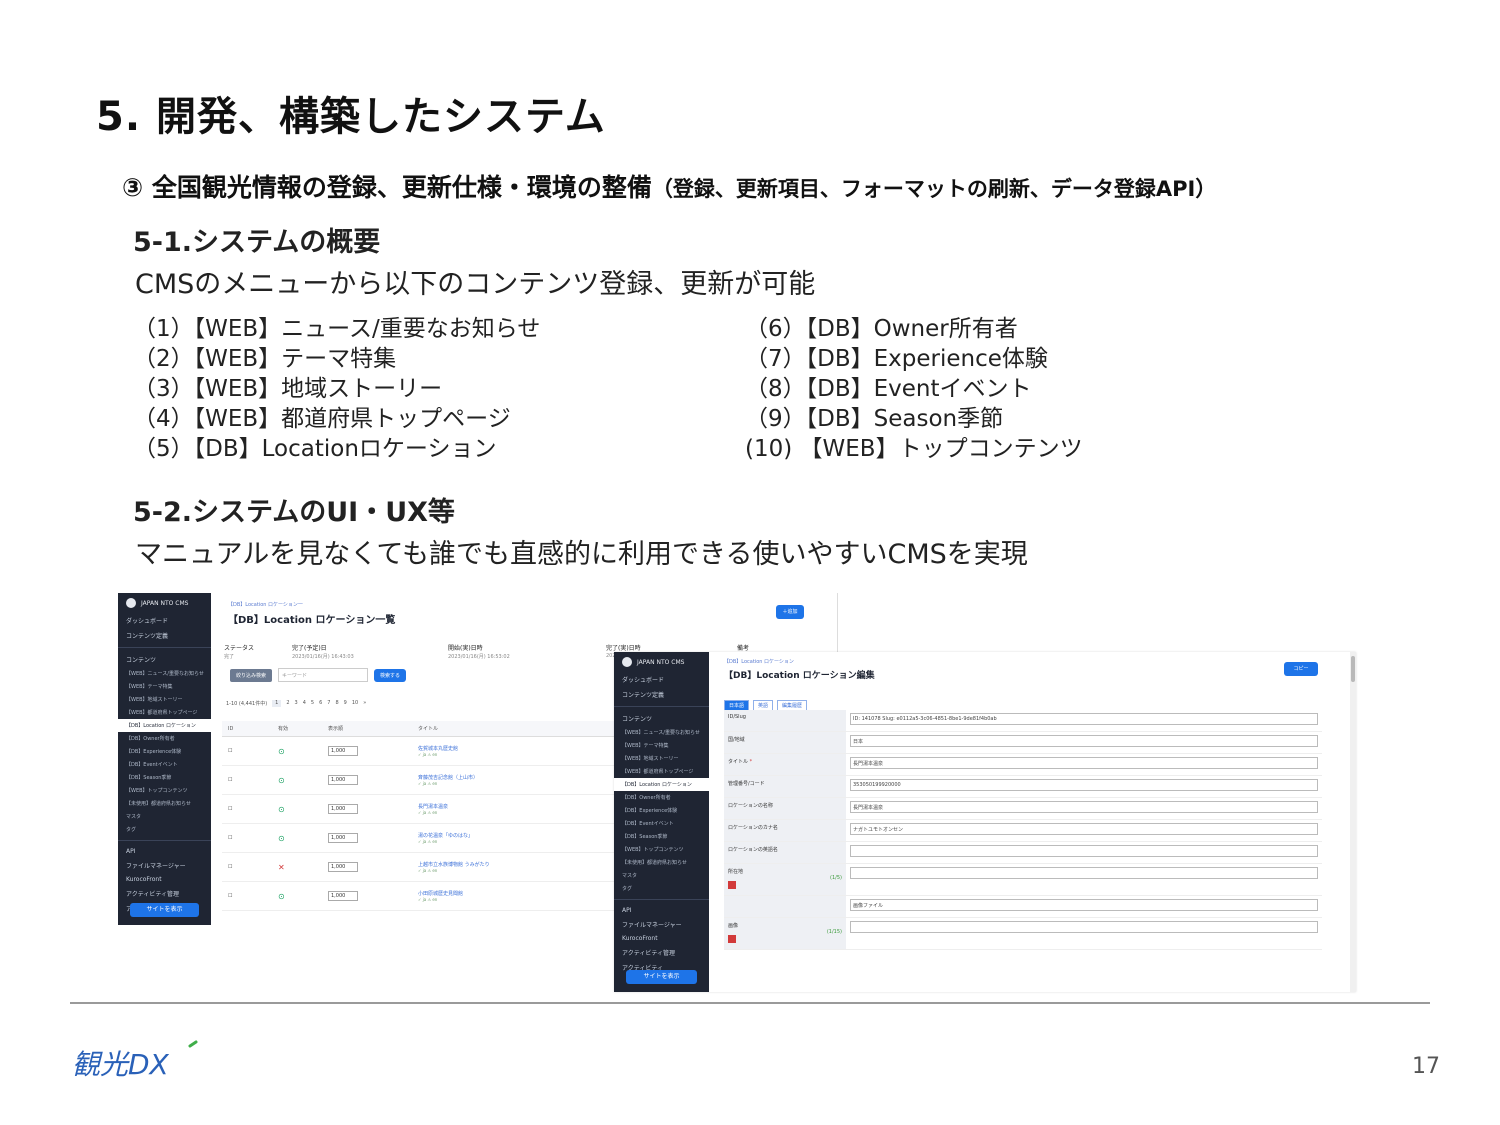 This screenshot has height=1125, width=1500. Describe the element at coordinates (1084, 741) in the screenshot. I see `field-input: 日本` at that location.